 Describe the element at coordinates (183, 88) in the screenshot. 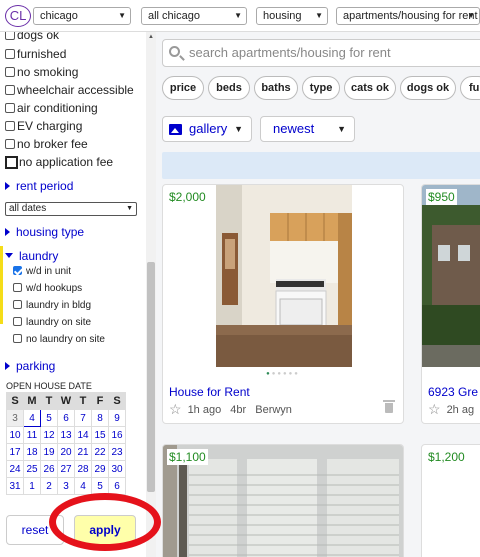

I see `chip-price: price` at that location.